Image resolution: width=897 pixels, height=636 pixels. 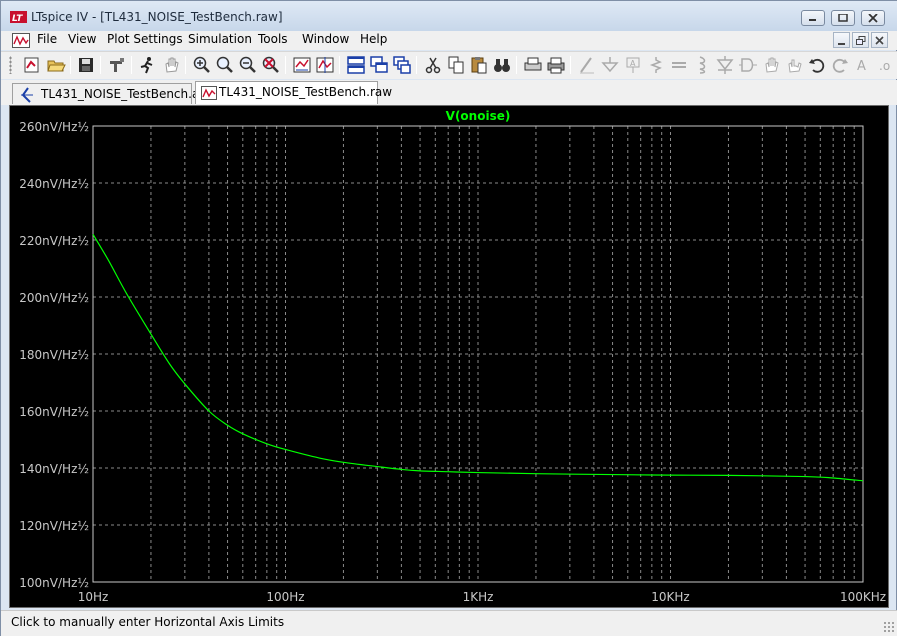 I want to click on menu-file: File, so click(x=47, y=39).